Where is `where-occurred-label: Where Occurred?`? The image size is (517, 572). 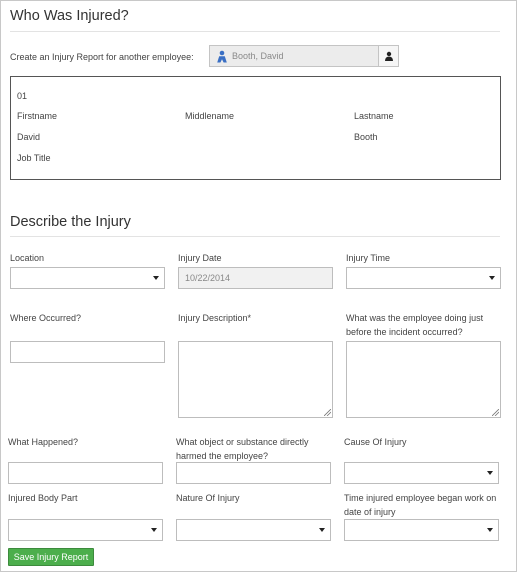
where-occurred-label: Where Occurred? is located at coordinates (46, 318).